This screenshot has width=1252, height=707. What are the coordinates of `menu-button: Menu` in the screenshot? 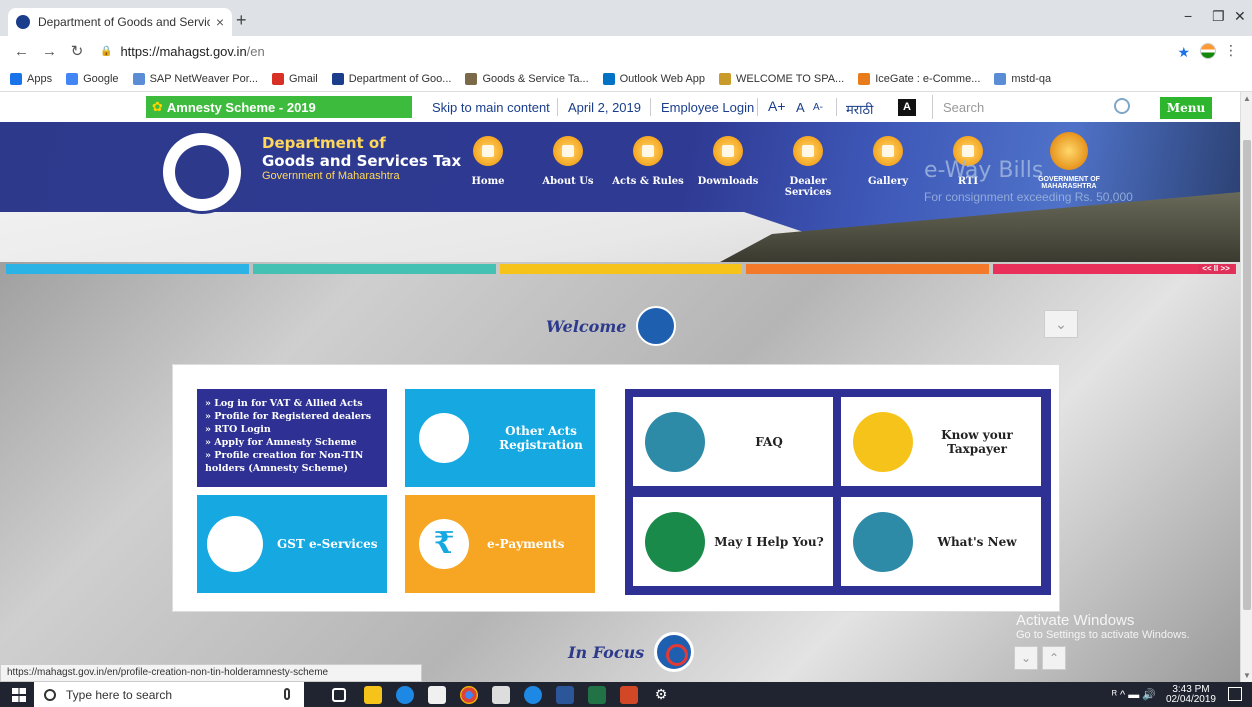 It's located at (1186, 108).